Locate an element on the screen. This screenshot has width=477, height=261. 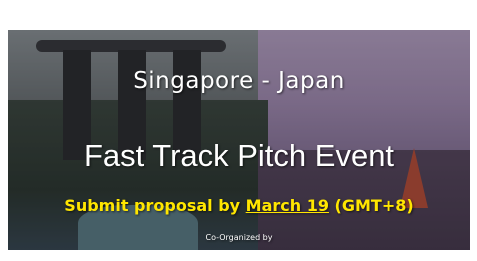
banner-subtitle: Singapore - Japan is located at coordinates (239, 81).